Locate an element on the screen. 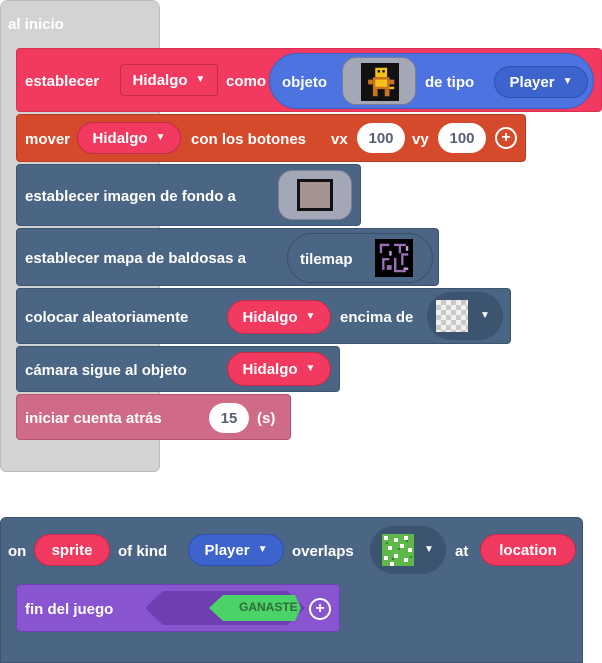 This screenshot has height=663, width=602. vx-input: 100 is located at coordinates (381, 138).